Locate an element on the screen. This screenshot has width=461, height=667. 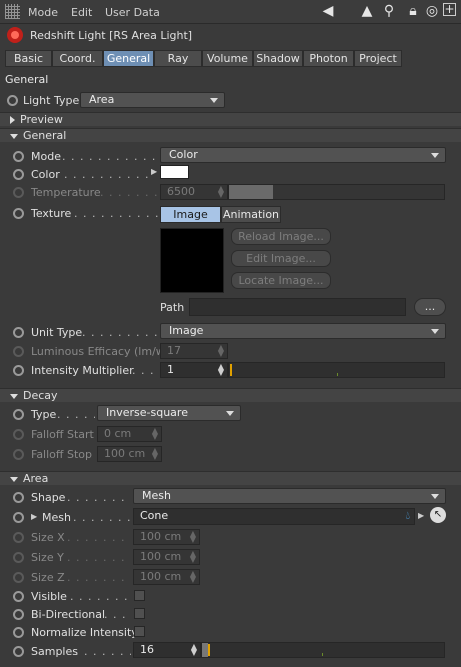
tab-photon: Photon is located at coordinates (328, 58).